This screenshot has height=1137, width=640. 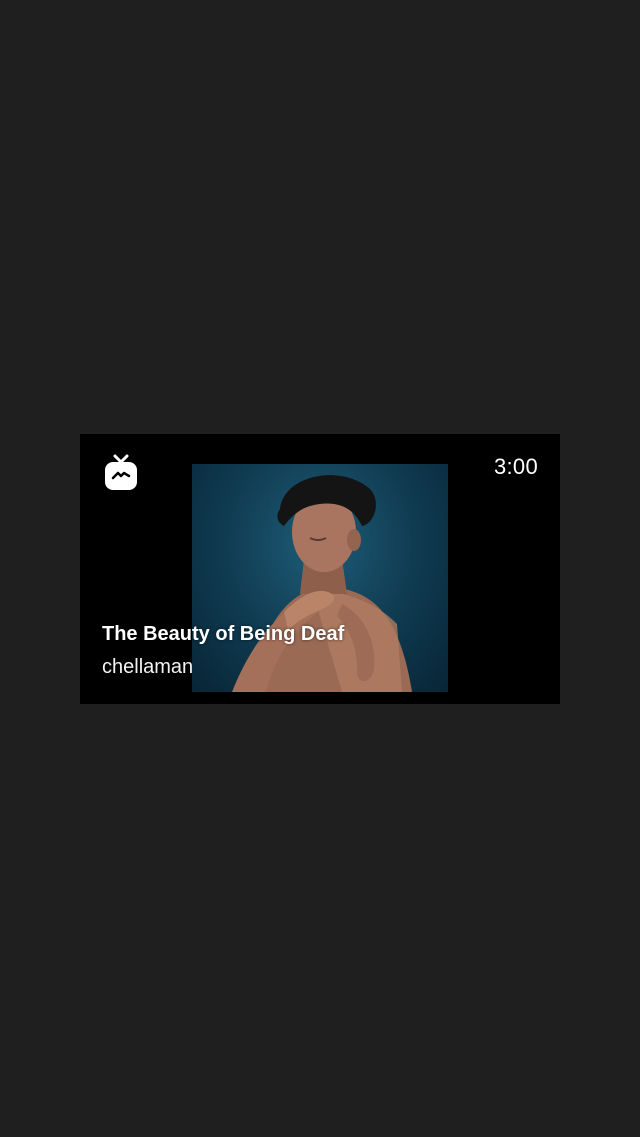 What do you see at coordinates (147, 667) in the screenshot?
I see `video-author: chellaman` at bounding box center [147, 667].